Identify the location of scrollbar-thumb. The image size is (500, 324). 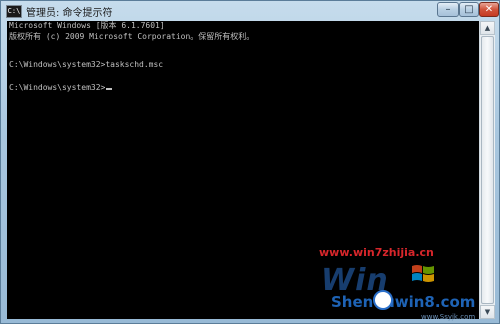
(487, 170).